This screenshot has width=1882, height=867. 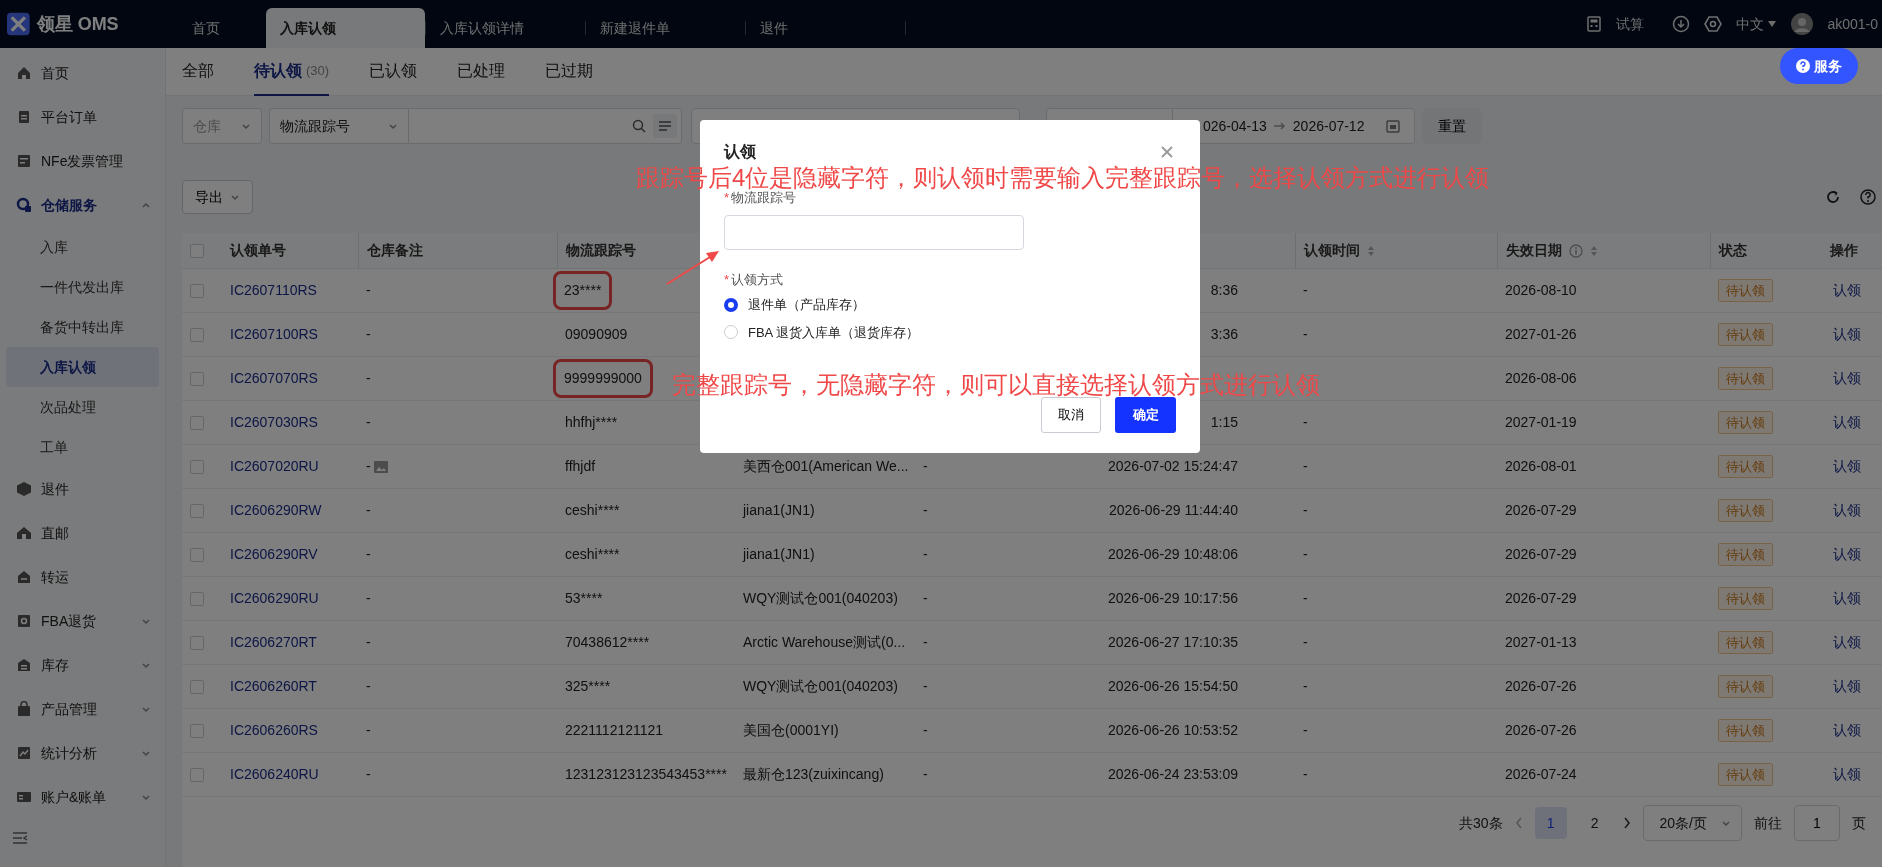 I want to click on status-tab: 已过期, so click(x=569, y=71).